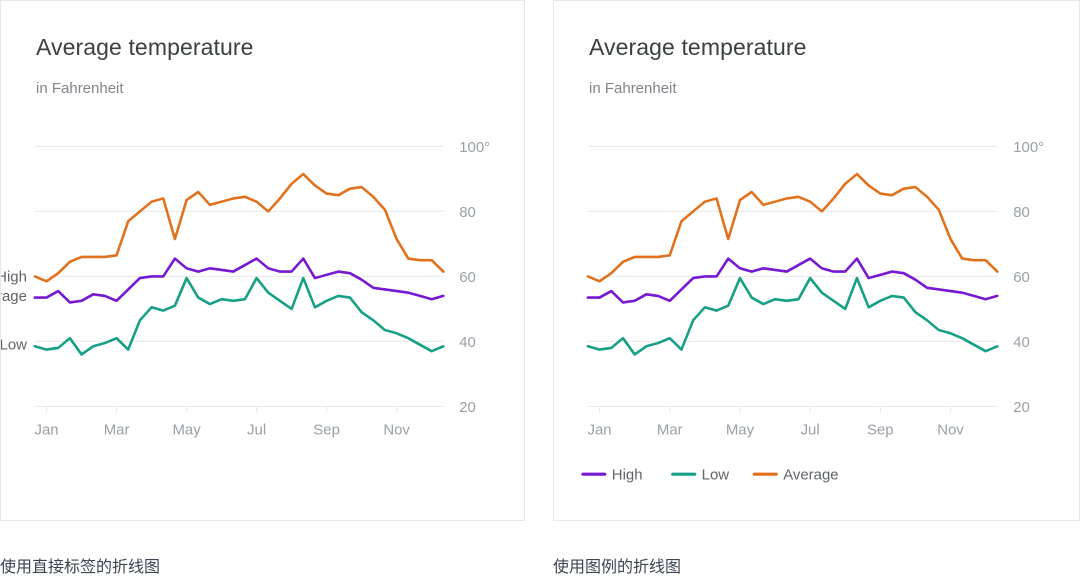 This screenshot has width=1080, height=580. What do you see at coordinates (617, 566) in the screenshot?
I see `caption-legend: 使用图例的折线图` at bounding box center [617, 566].